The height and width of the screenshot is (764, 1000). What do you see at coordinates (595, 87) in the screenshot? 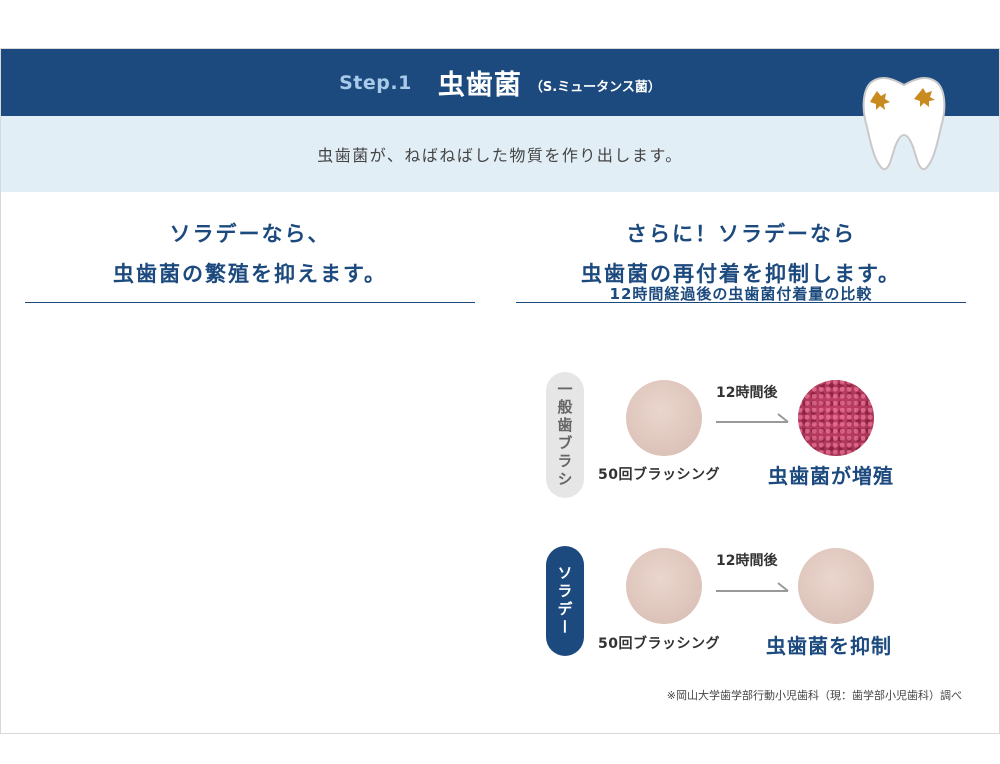
I see `header-subtitle: （S.ミュータンス菌）` at bounding box center [595, 87].